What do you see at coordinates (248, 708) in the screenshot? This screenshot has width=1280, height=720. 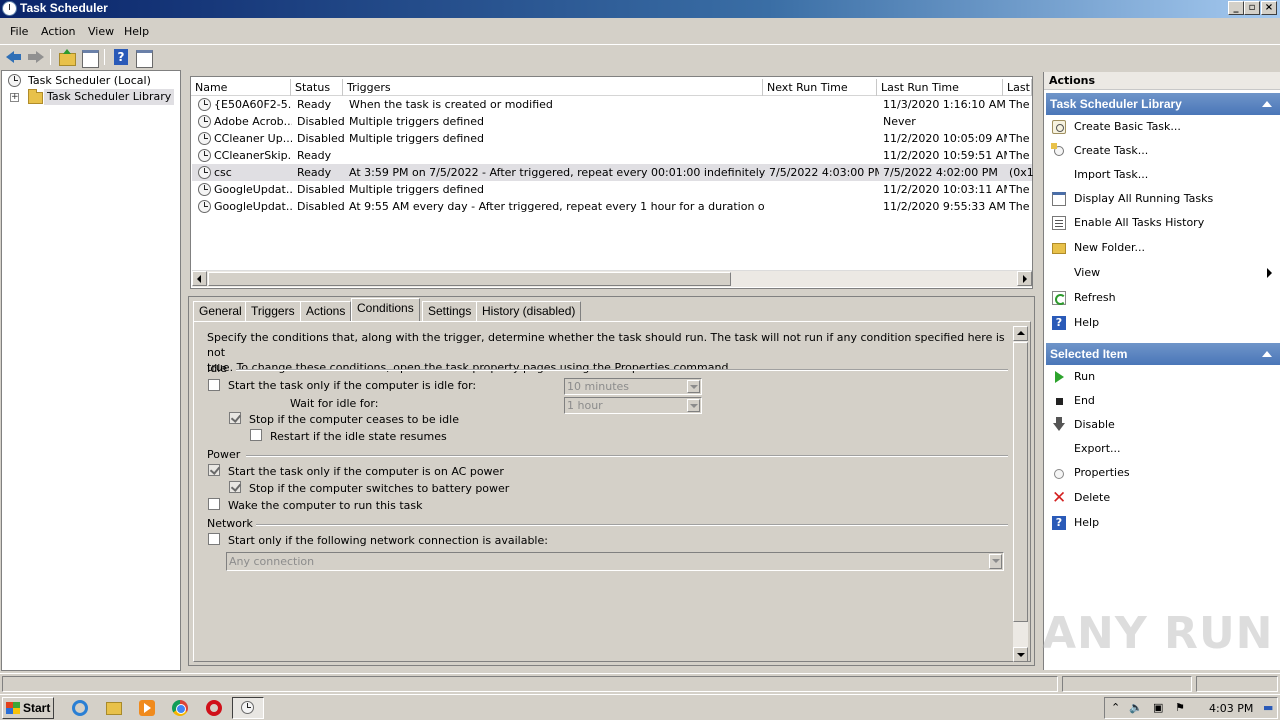 I see `taskbar-task-scheduler` at bounding box center [248, 708].